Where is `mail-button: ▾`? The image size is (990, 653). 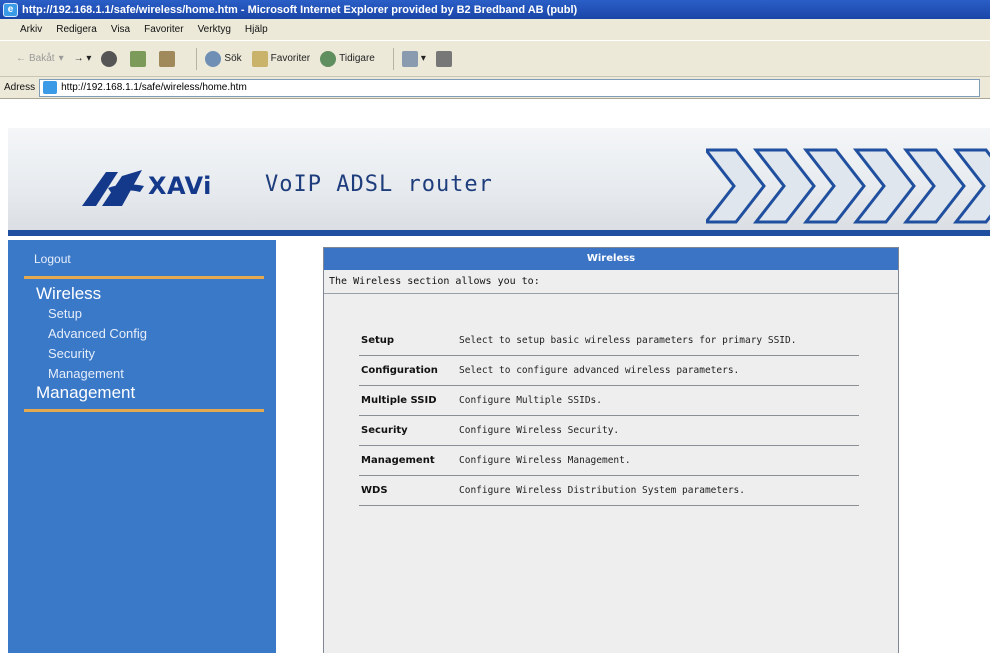 mail-button: ▾ is located at coordinates (413, 58).